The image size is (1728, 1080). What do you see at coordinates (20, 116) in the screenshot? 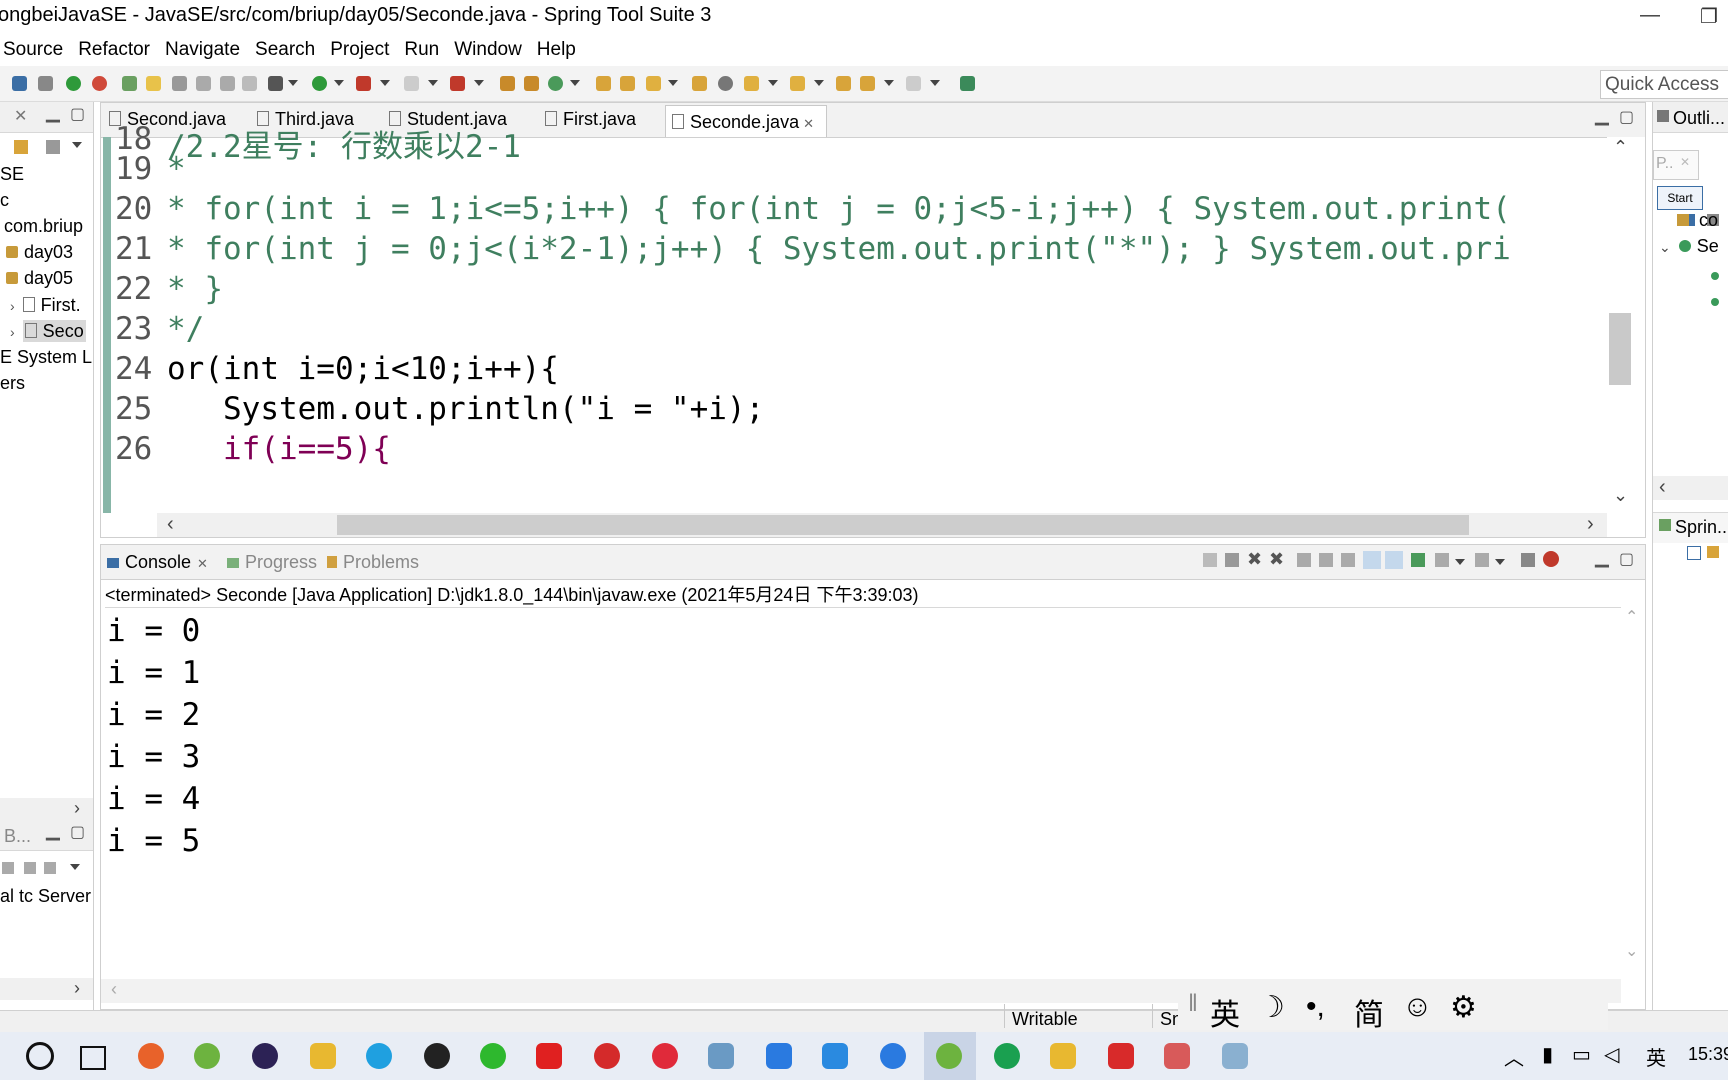
I see `close-icon: ✕` at bounding box center [20, 116].